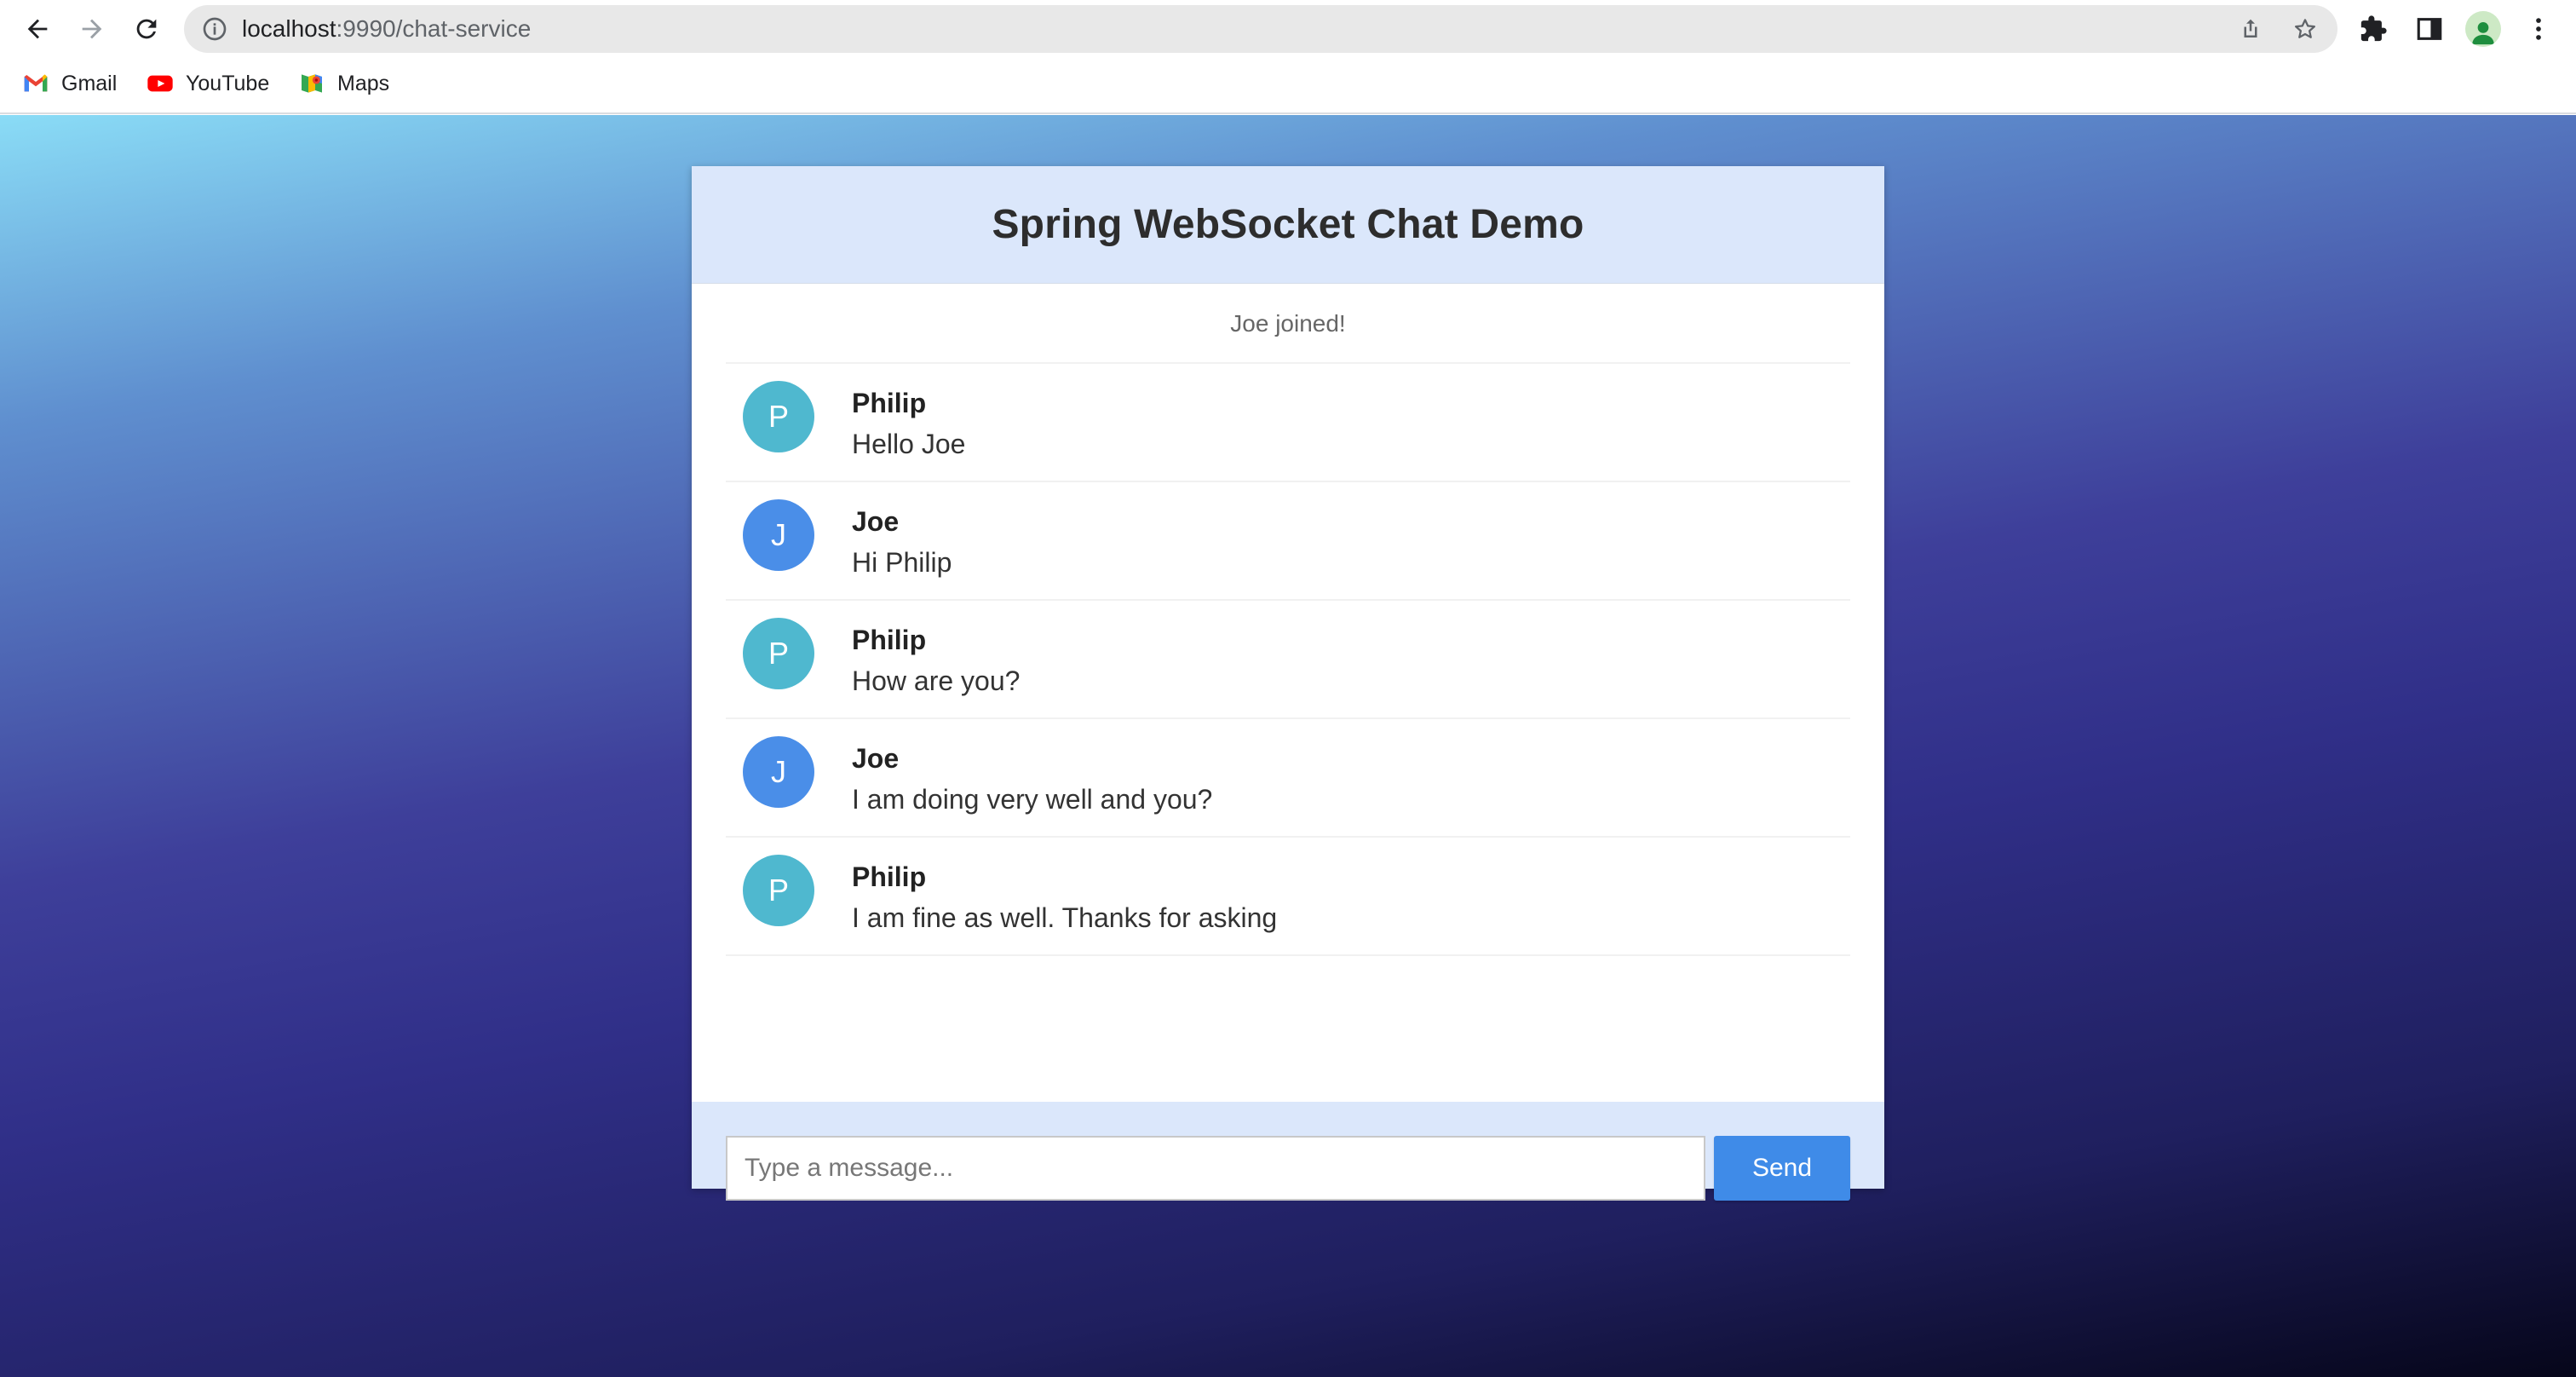 This screenshot has height=1377, width=2576. What do you see at coordinates (36, 83) in the screenshot?
I see `gmail-icon` at bounding box center [36, 83].